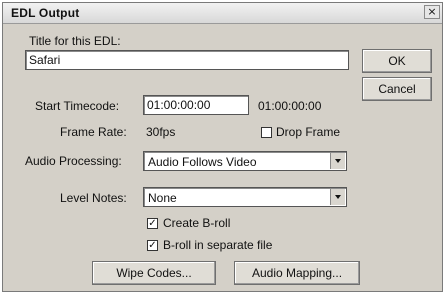 This screenshot has height=294, width=445. Describe the element at coordinates (93, 198) in the screenshot. I see `level-notes-label: Level Notes:` at that location.